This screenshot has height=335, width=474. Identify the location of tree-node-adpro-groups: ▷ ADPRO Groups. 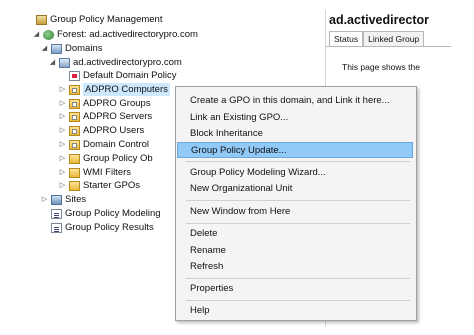
(104, 103).